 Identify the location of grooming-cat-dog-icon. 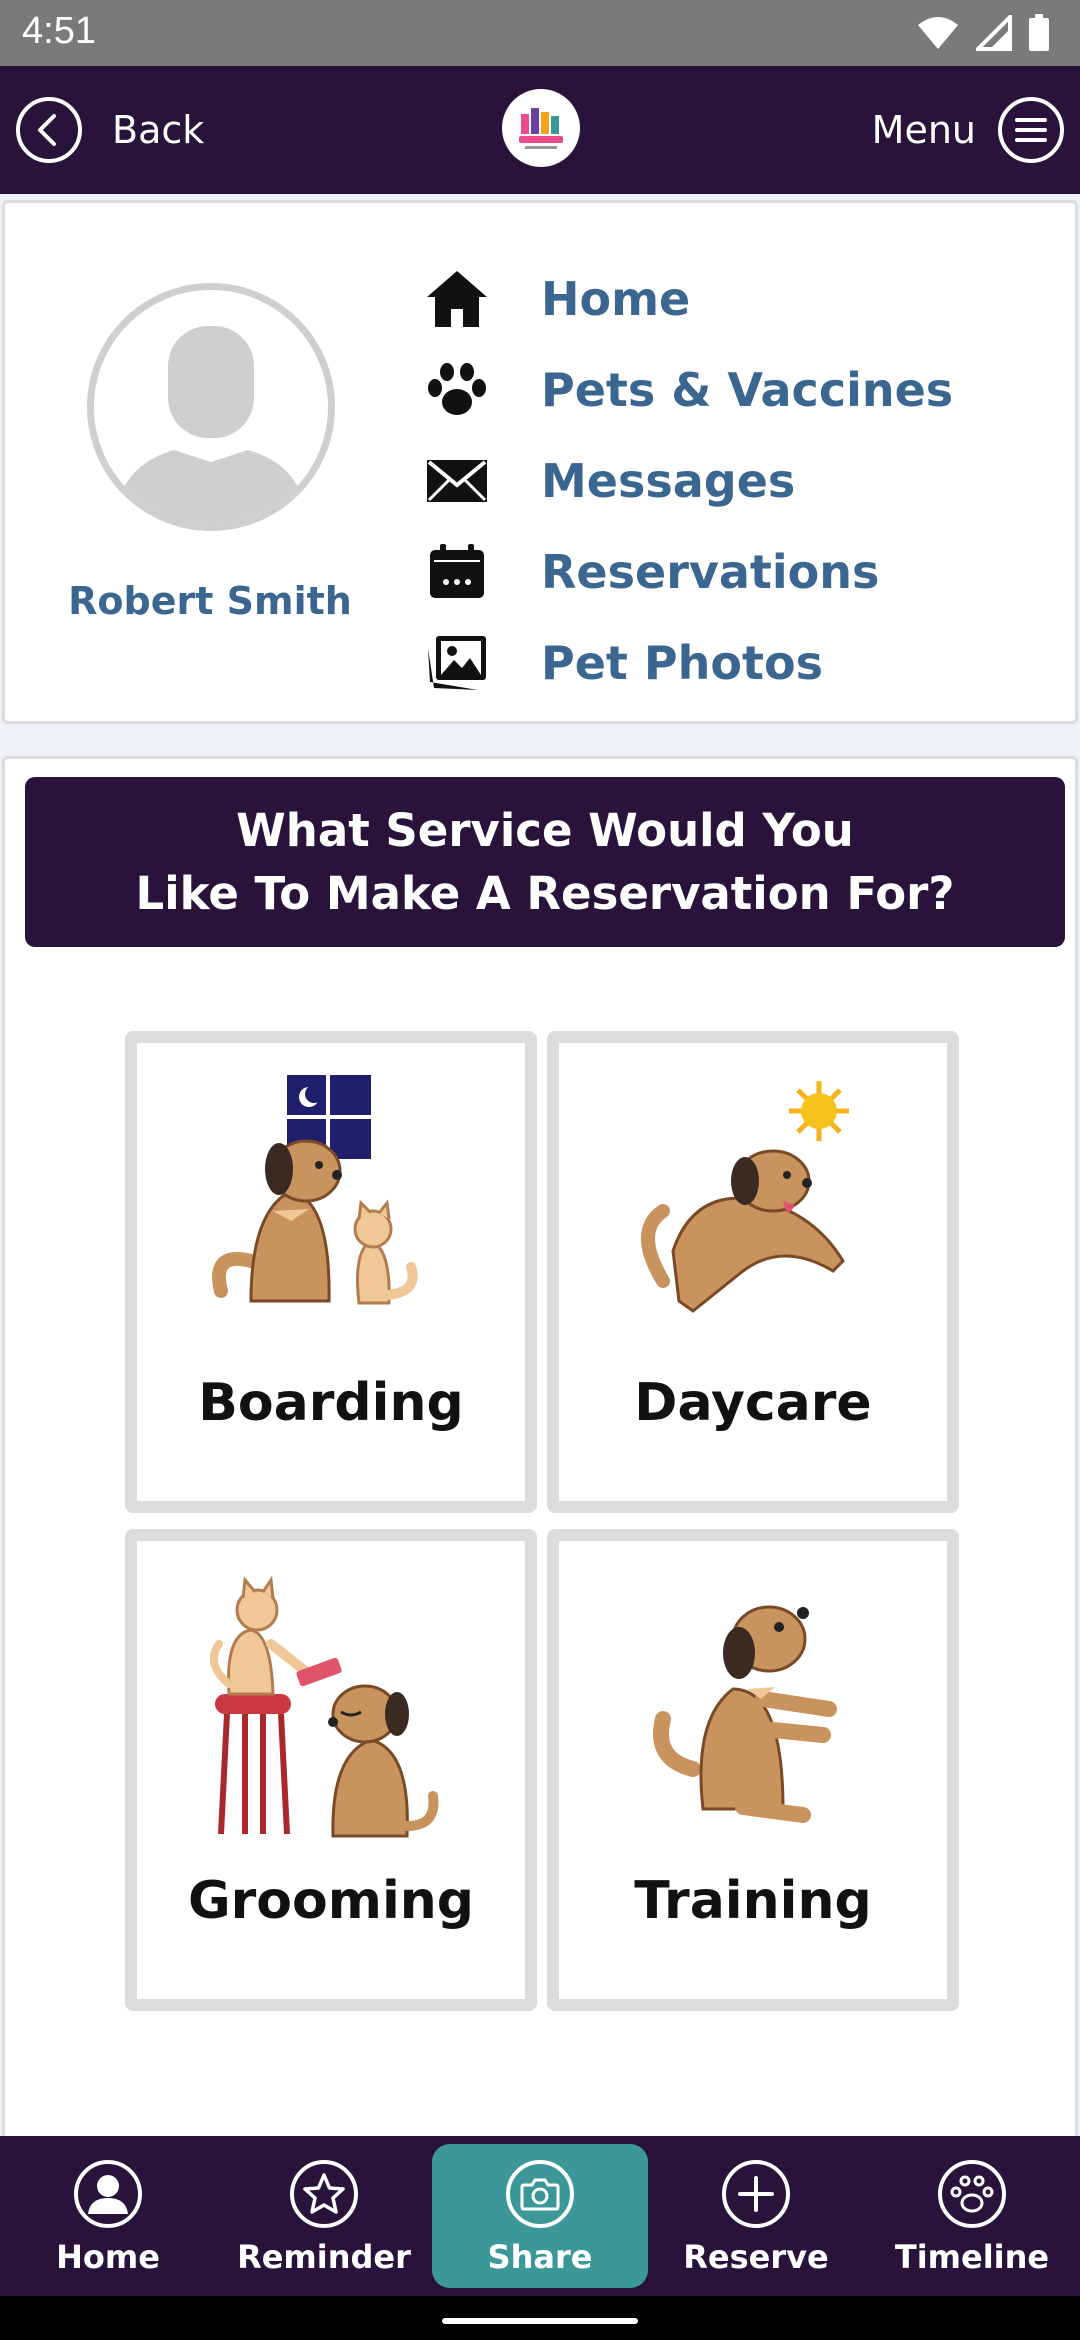
(331, 1704).